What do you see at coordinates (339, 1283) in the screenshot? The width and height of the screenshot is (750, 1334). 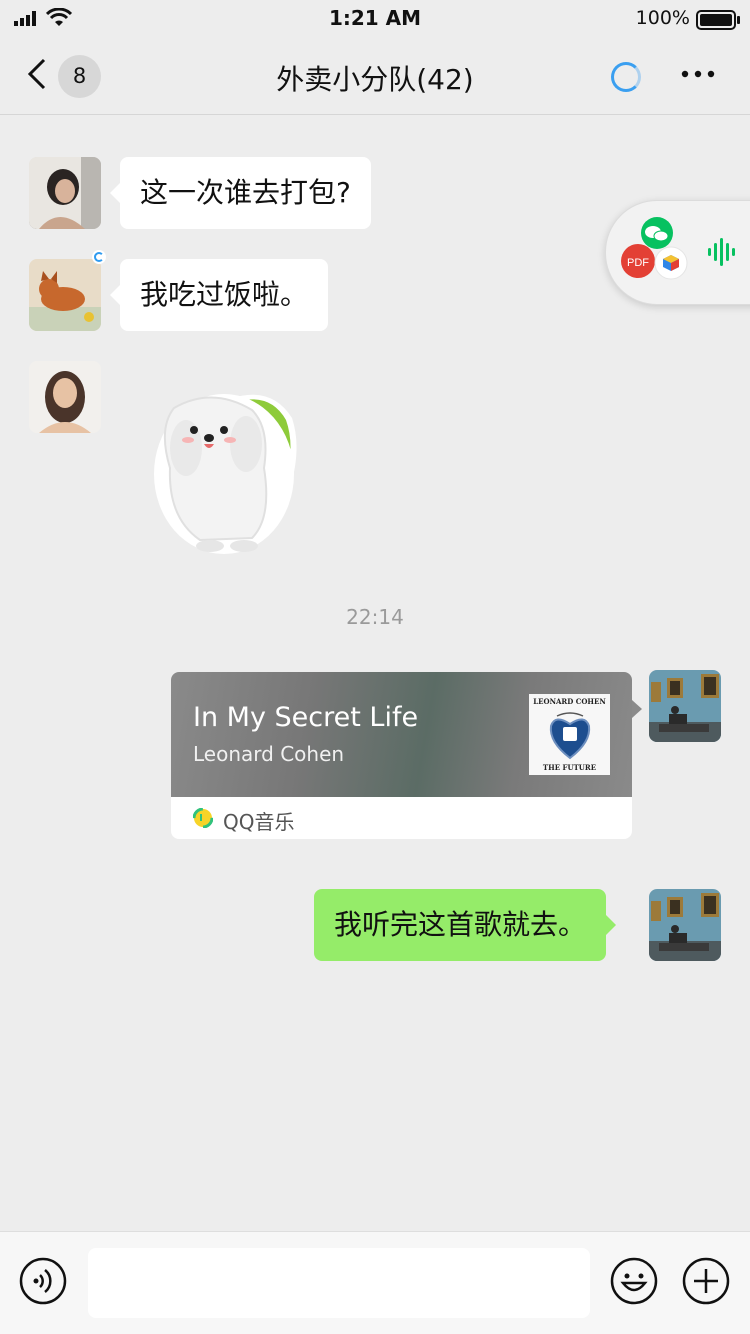 I see `message-input` at bounding box center [339, 1283].